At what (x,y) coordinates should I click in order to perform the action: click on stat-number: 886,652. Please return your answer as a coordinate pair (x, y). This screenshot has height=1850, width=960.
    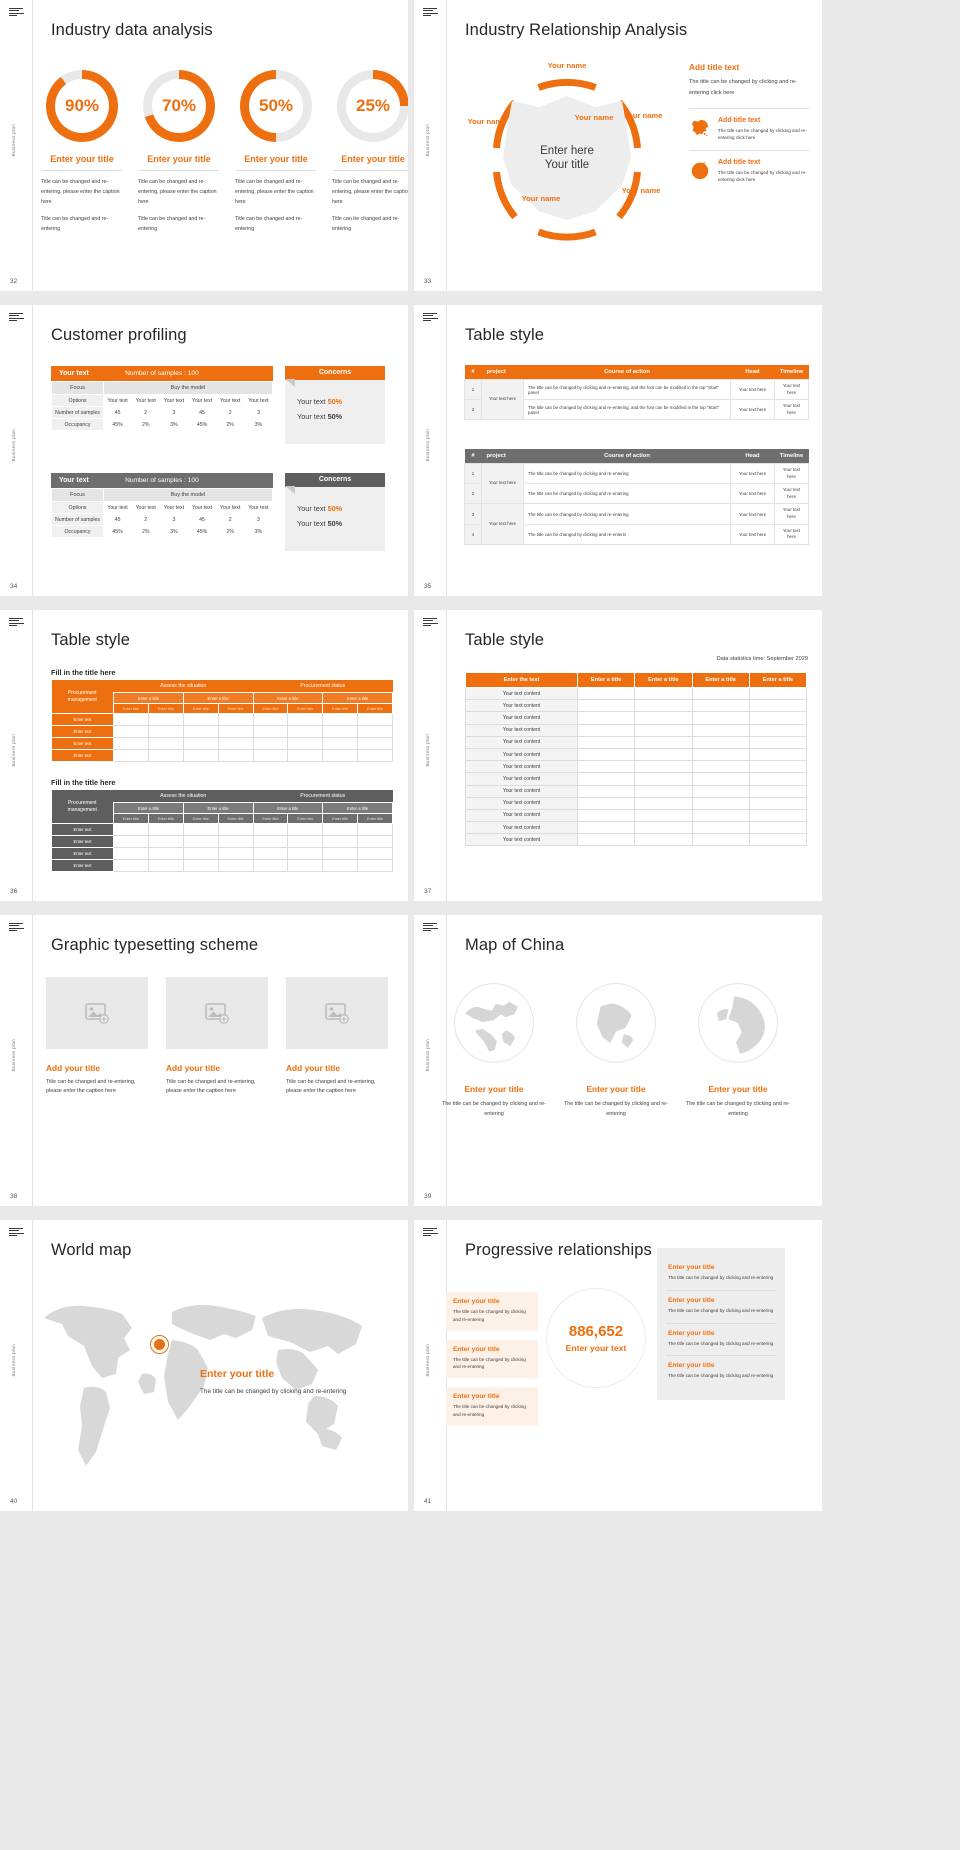
    Looking at the image, I should click on (596, 1331).